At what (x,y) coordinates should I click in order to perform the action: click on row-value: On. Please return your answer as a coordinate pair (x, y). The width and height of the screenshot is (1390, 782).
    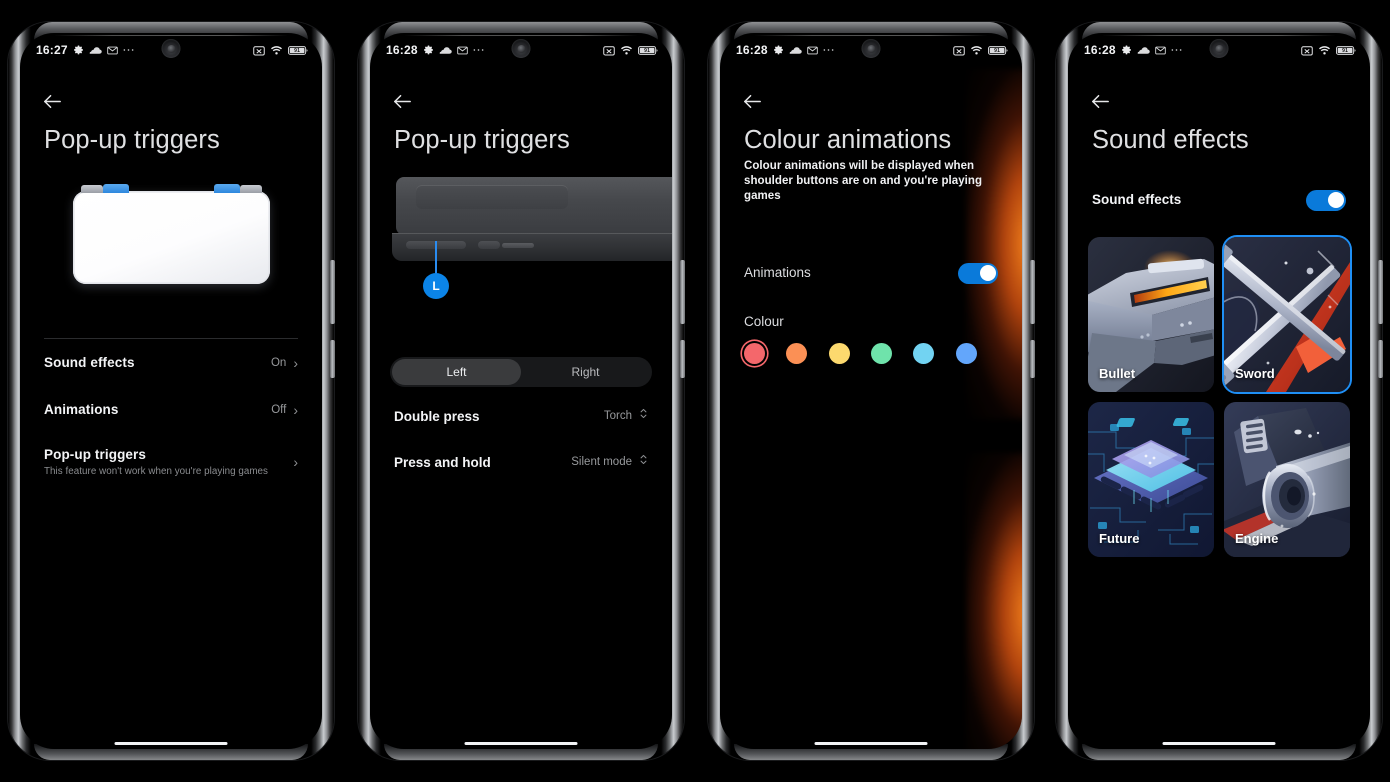
    Looking at the image, I should click on (278, 362).